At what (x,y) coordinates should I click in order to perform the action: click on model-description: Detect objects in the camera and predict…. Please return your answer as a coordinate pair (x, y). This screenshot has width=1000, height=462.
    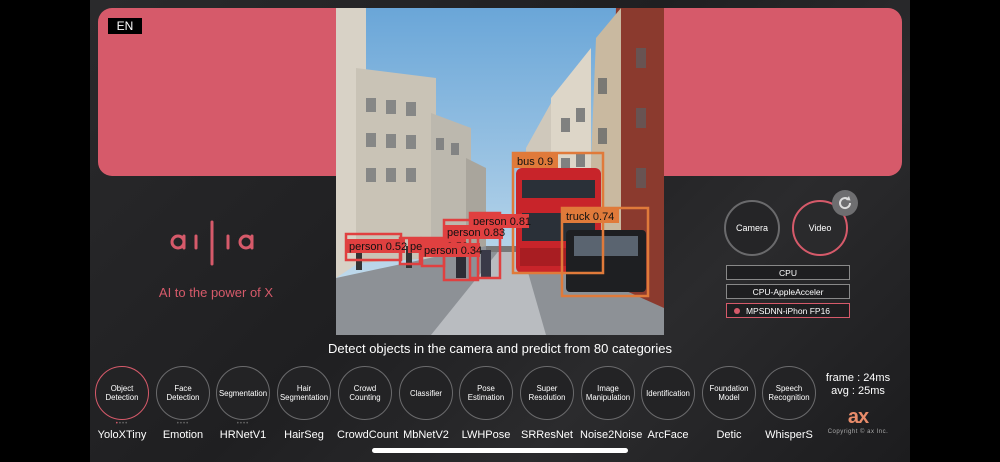
    Looking at the image, I should click on (500, 348).